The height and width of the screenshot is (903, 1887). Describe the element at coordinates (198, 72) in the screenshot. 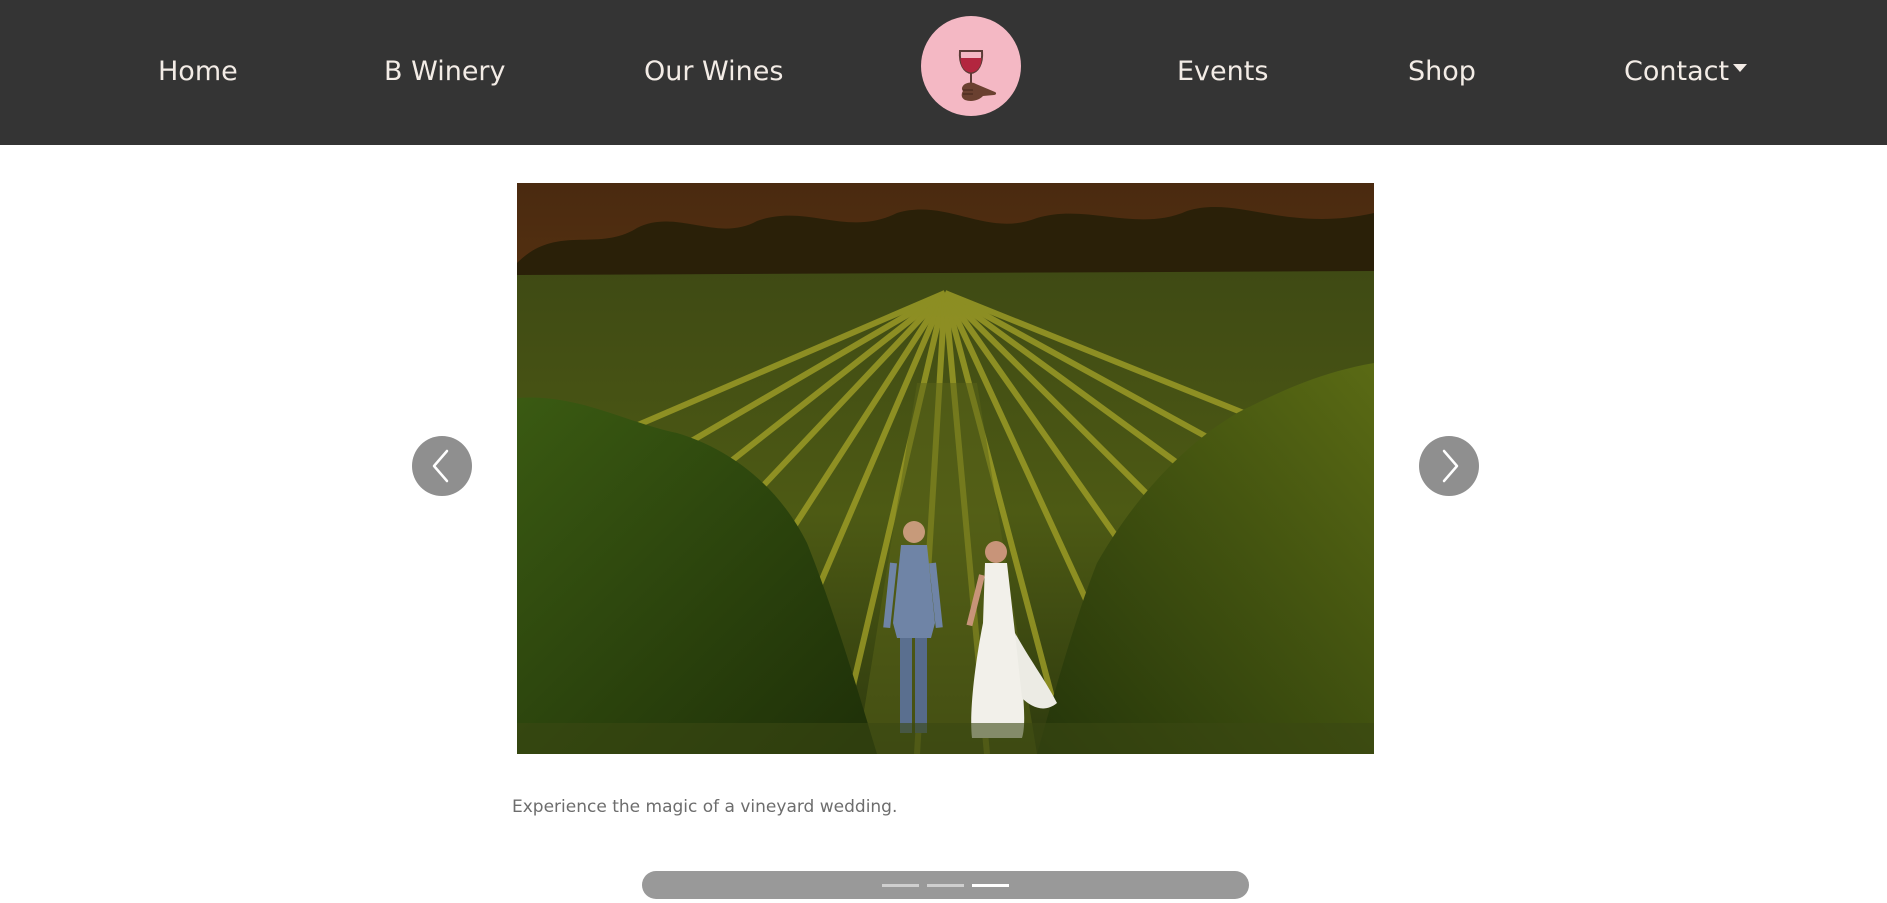

I see `nav-home: Home` at that location.